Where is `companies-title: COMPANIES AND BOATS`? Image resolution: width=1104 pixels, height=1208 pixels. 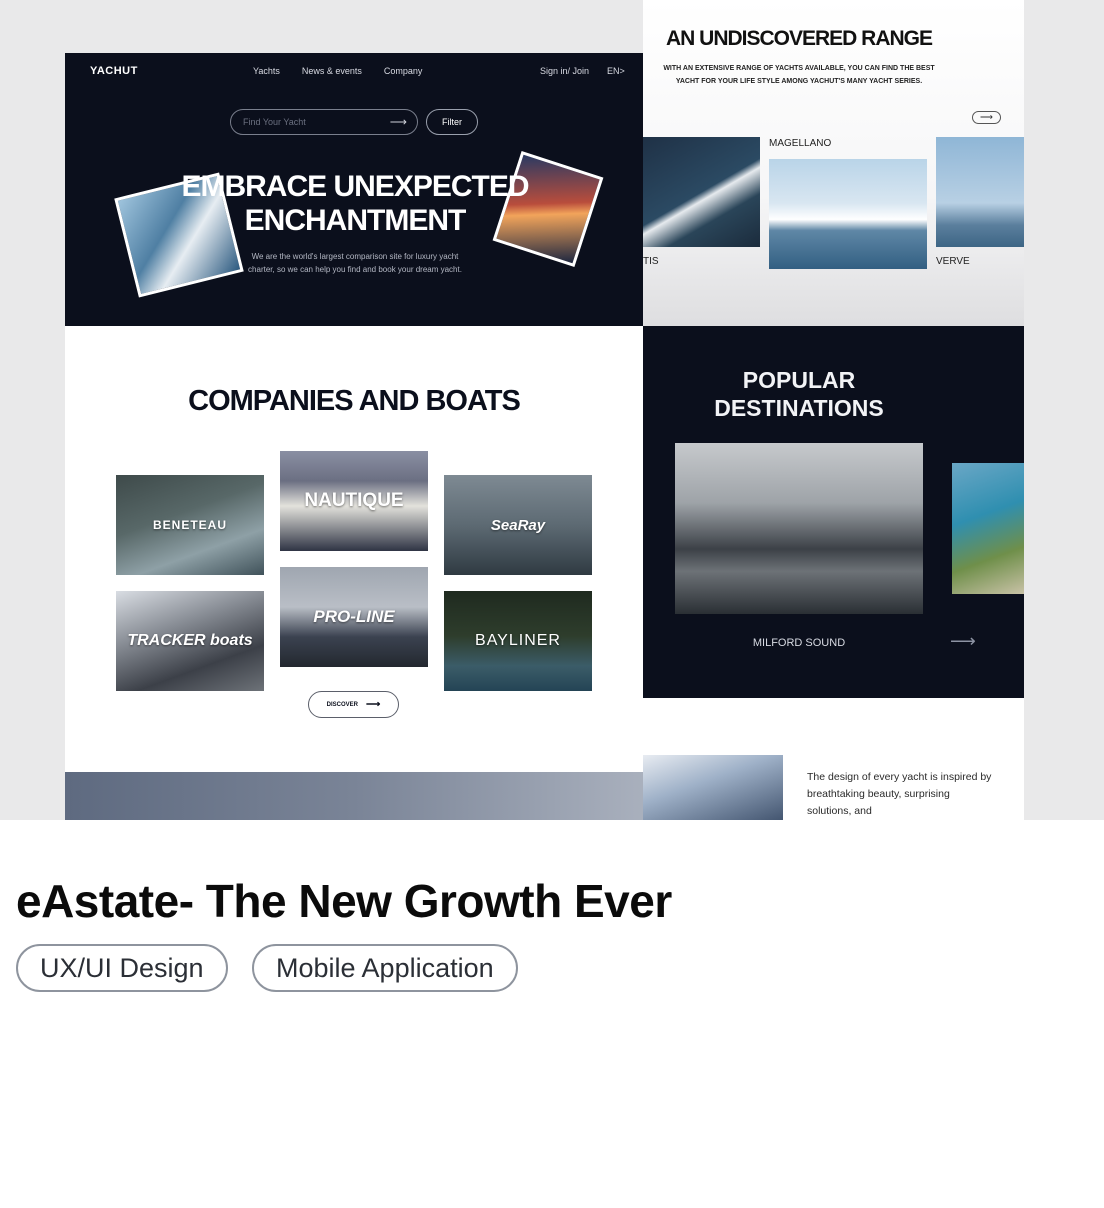
companies-title: COMPANIES AND BOATS is located at coordinates (354, 401).